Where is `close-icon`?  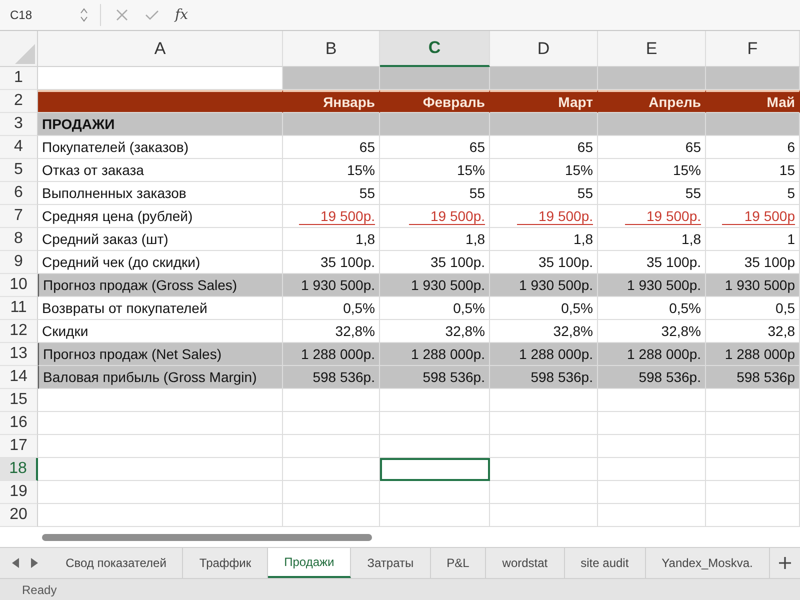
close-icon is located at coordinates (122, 15).